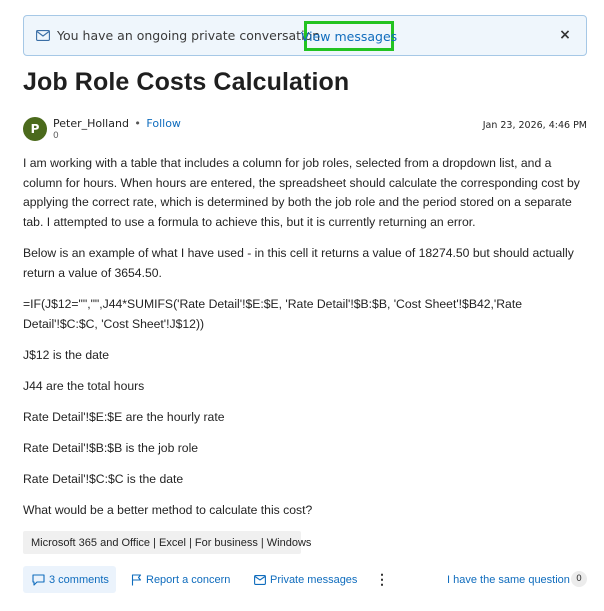 This screenshot has width=604, height=611. I want to click on post-paragraph: J$12 is the date, so click(66, 355).